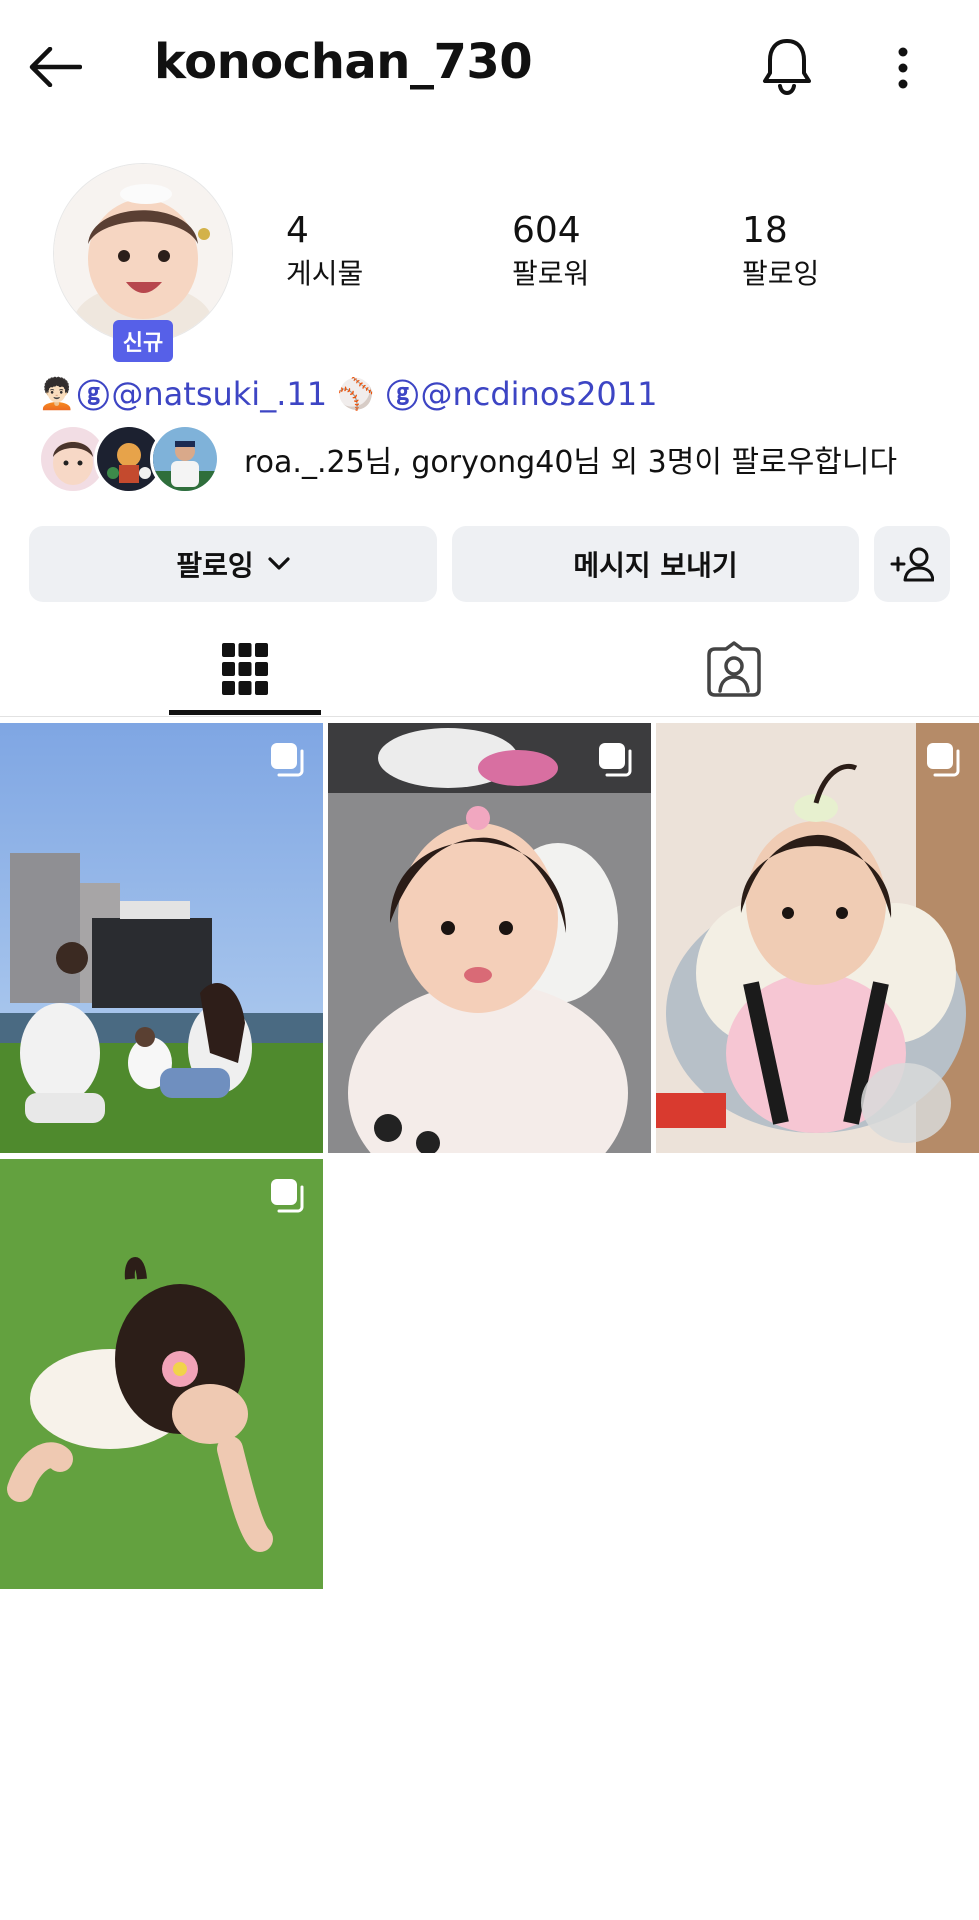  I want to click on following-stat: 18 팔로잉, so click(780, 251).